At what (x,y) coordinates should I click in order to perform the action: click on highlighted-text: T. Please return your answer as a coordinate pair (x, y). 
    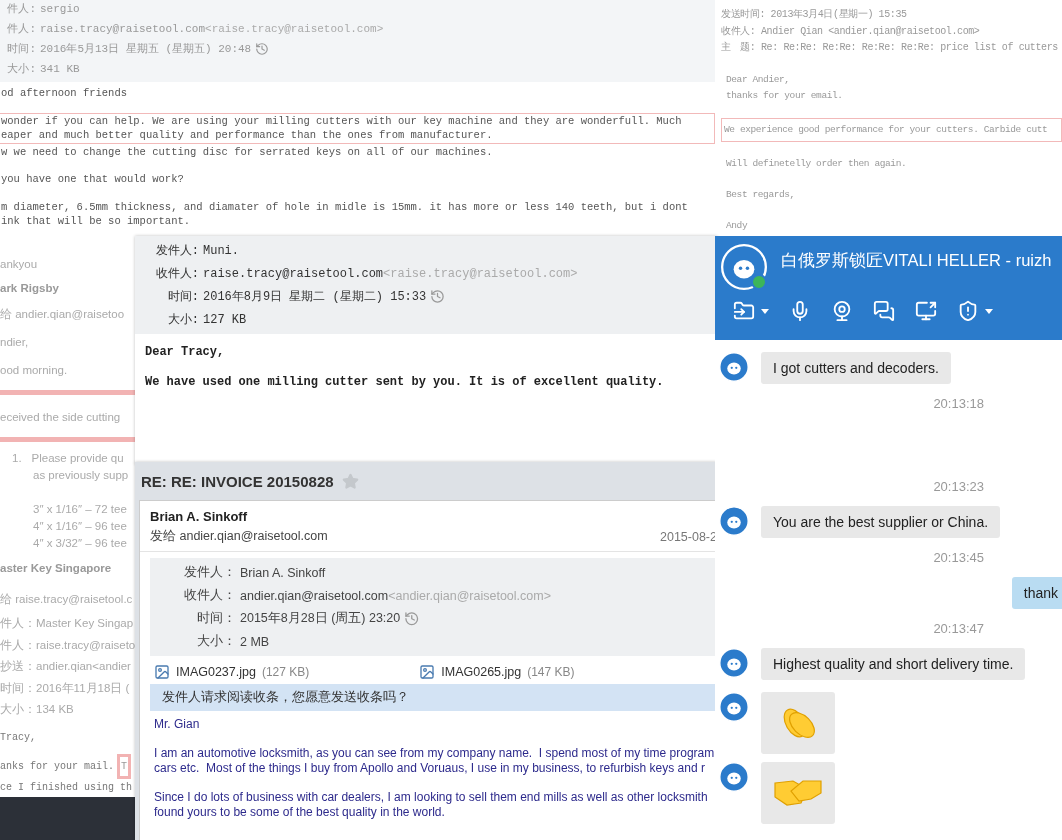
    Looking at the image, I should click on (124, 766).